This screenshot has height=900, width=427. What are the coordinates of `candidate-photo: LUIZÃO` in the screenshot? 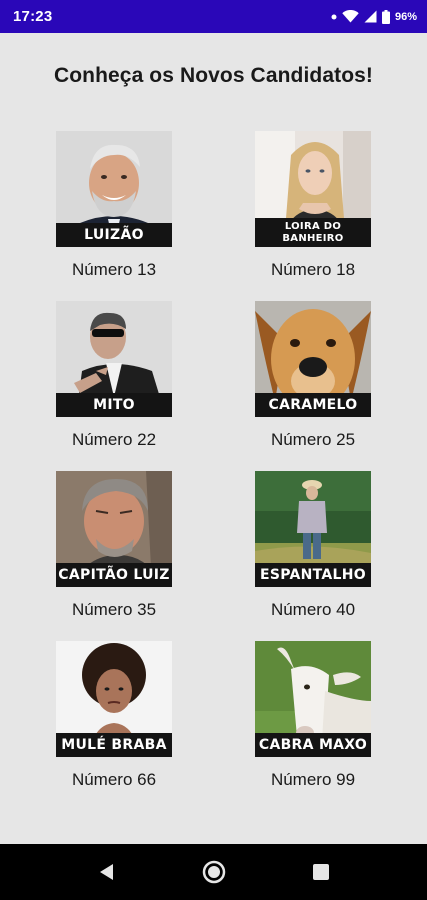 It's located at (114, 189).